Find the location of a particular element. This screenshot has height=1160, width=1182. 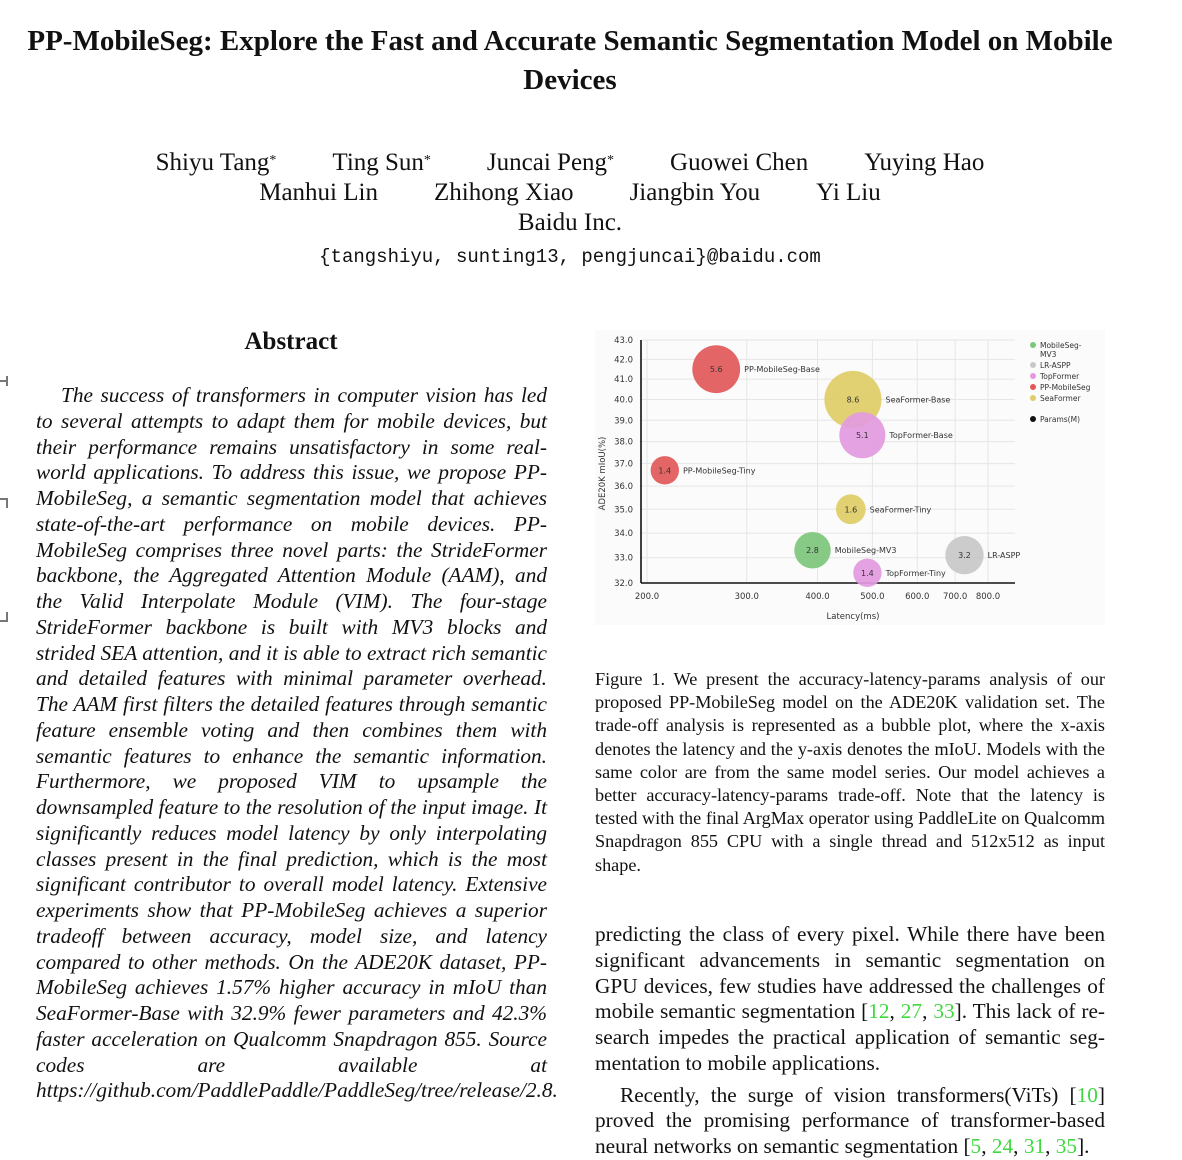

bubble-name-label: SeaFormer-Base is located at coordinates (917, 399).